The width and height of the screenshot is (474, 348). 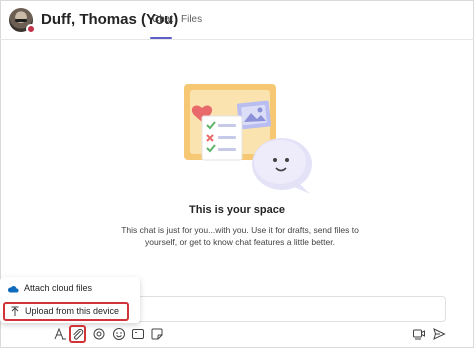 What do you see at coordinates (439, 334) in the screenshot?
I see `send-icon` at bounding box center [439, 334].